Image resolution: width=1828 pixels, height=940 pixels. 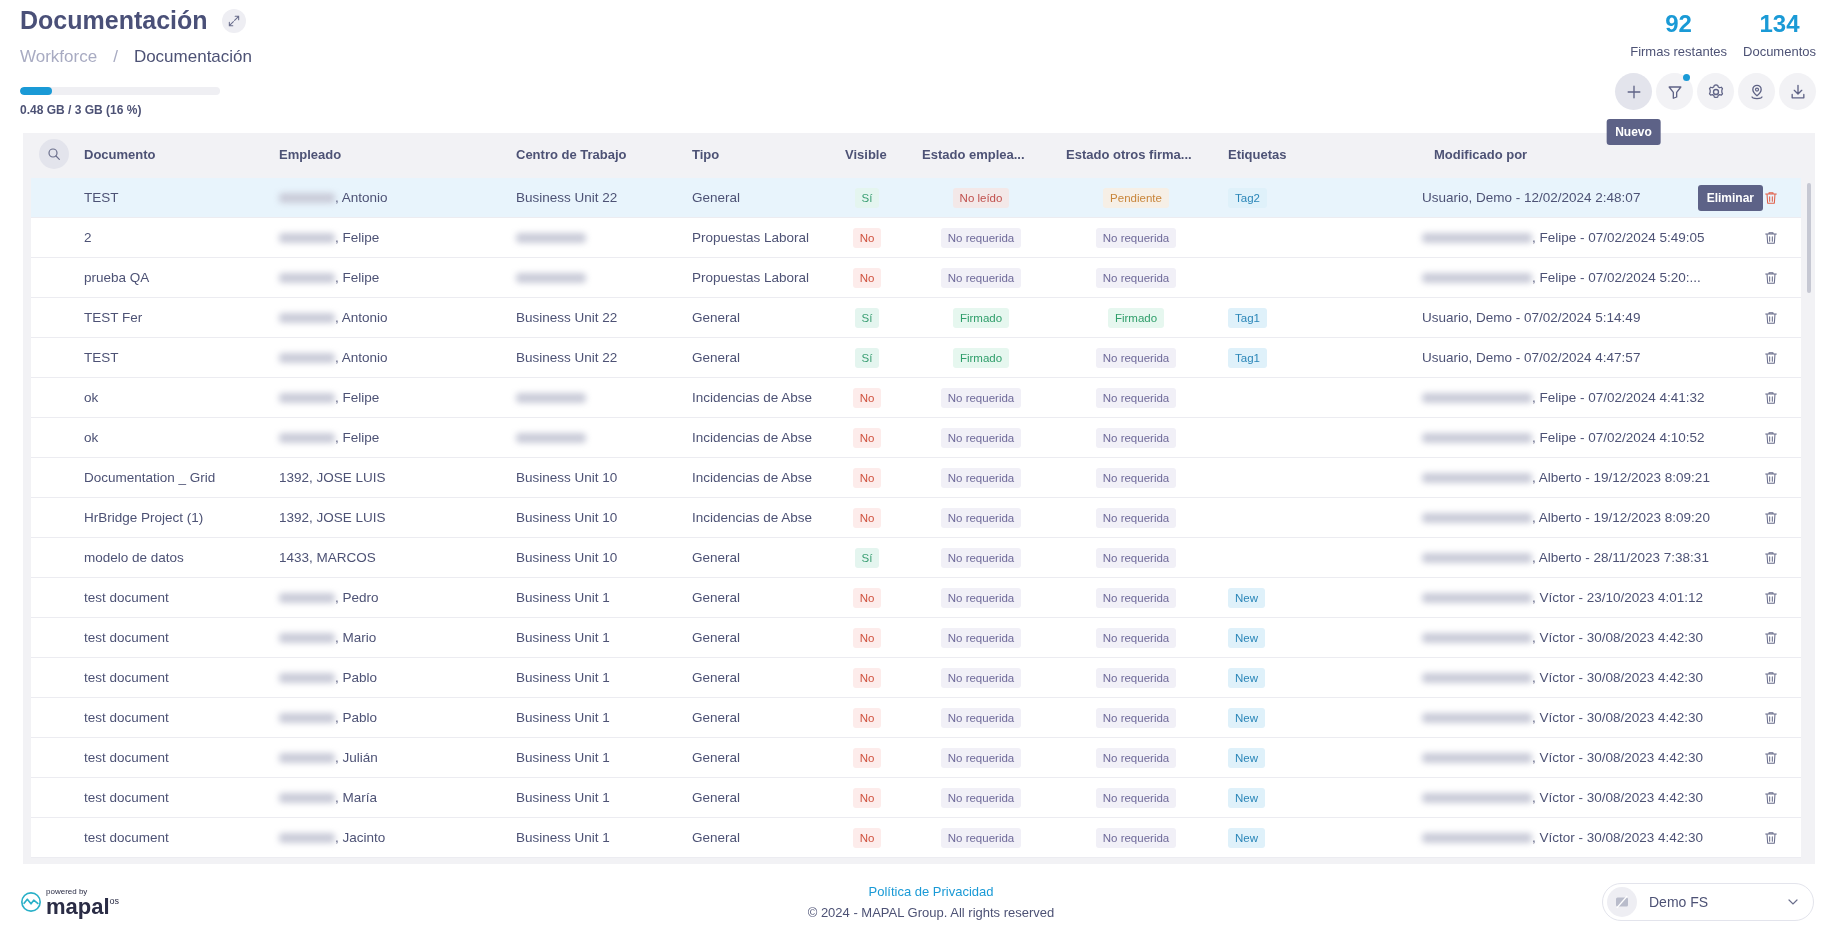 I want to click on table-row: modelo de datos 1433, MARCOS Business Unit 10 General Sí No requerida No requerida , Alberto - 28/11/2023 7:38:31, so click(x=916, y=558).